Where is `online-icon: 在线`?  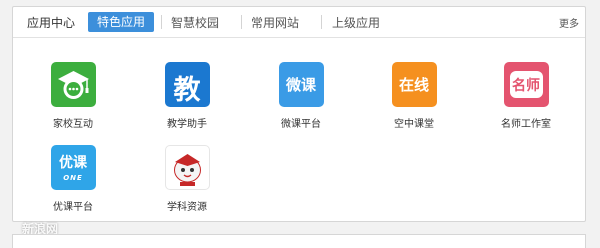
online-icon: 在线 is located at coordinates (414, 84).